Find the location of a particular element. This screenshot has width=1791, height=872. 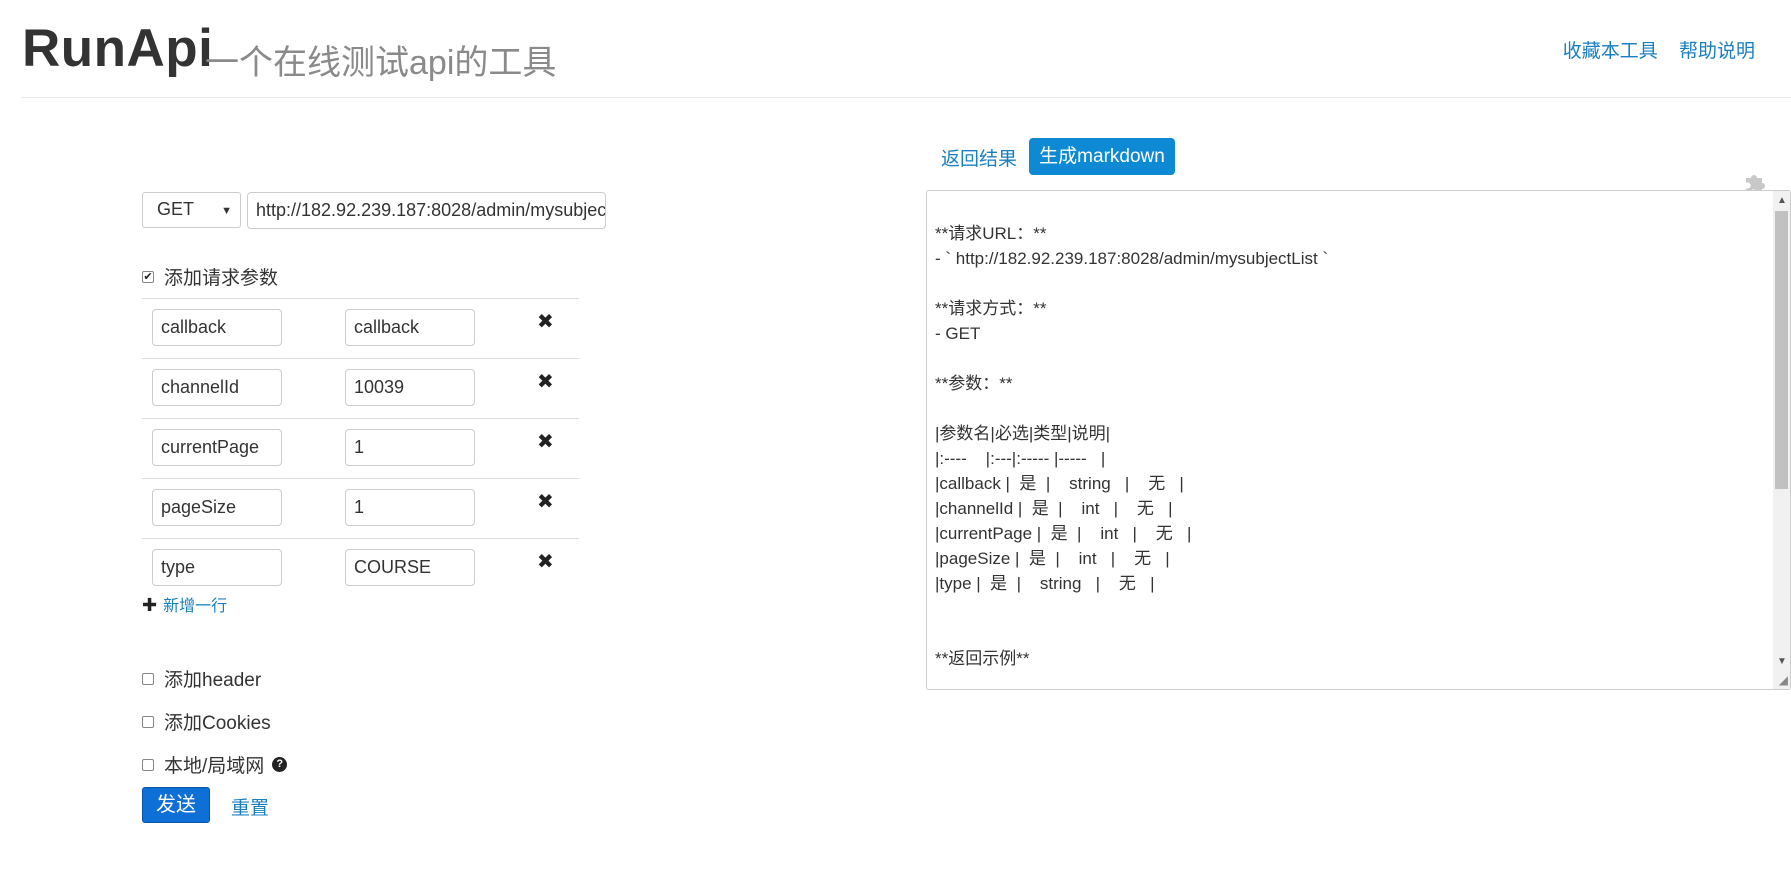

local-toggle: 本地/局域网 ? is located at coordinates (215, 764).